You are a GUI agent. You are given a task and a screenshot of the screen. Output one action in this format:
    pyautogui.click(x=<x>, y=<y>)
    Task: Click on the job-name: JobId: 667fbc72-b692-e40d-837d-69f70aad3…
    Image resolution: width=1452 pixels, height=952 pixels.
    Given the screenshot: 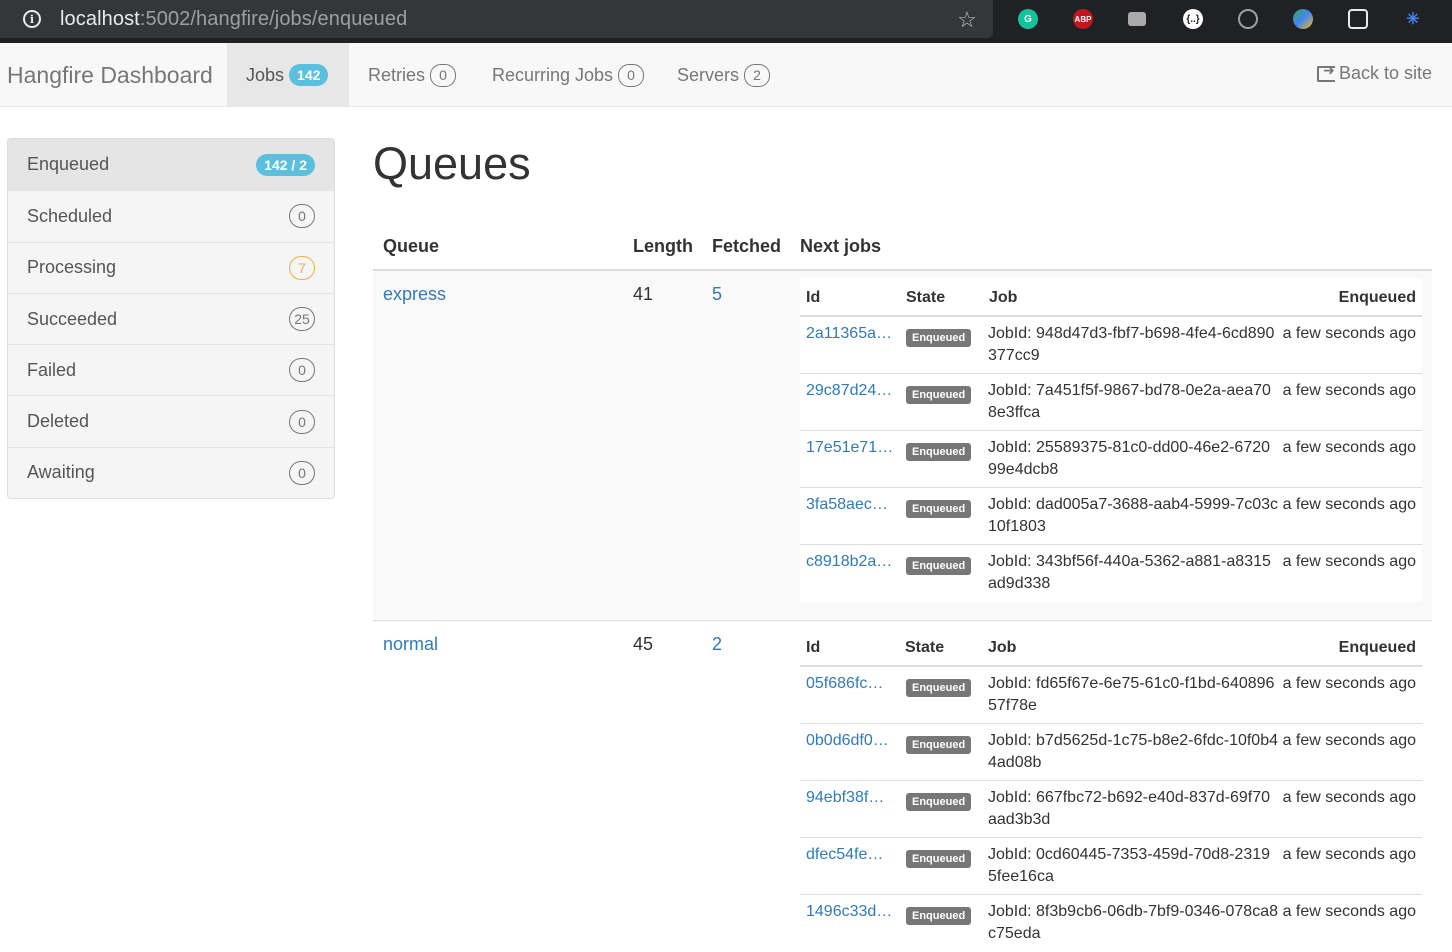 What is the action you would take?
    pyautogui.click(x=1129, y=808)
    